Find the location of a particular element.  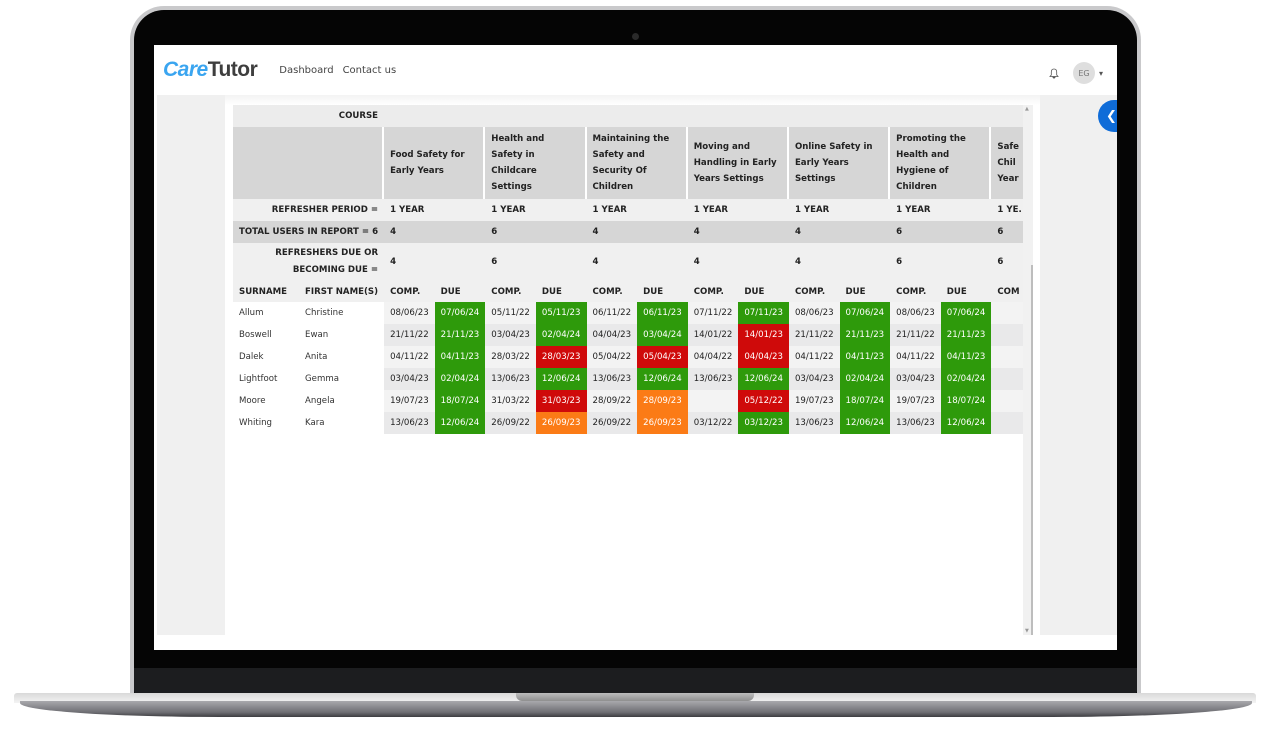

due-date-cell: 04/11/23 is located at coordinates (865, 357).